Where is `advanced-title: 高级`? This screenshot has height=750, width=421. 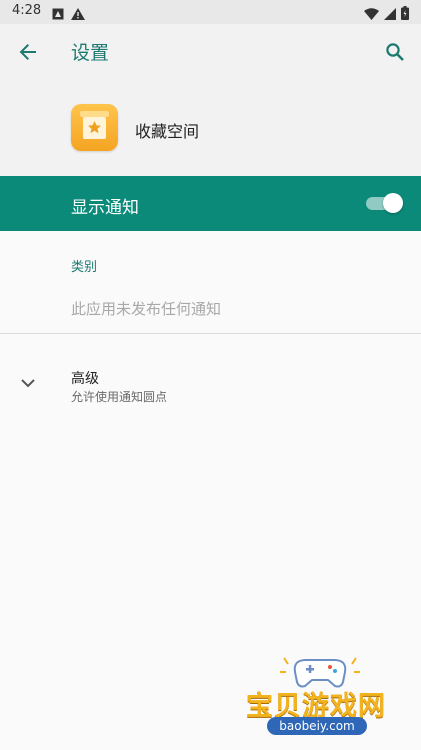 advanced-title: 高级 is located at coordinates (85, 379).